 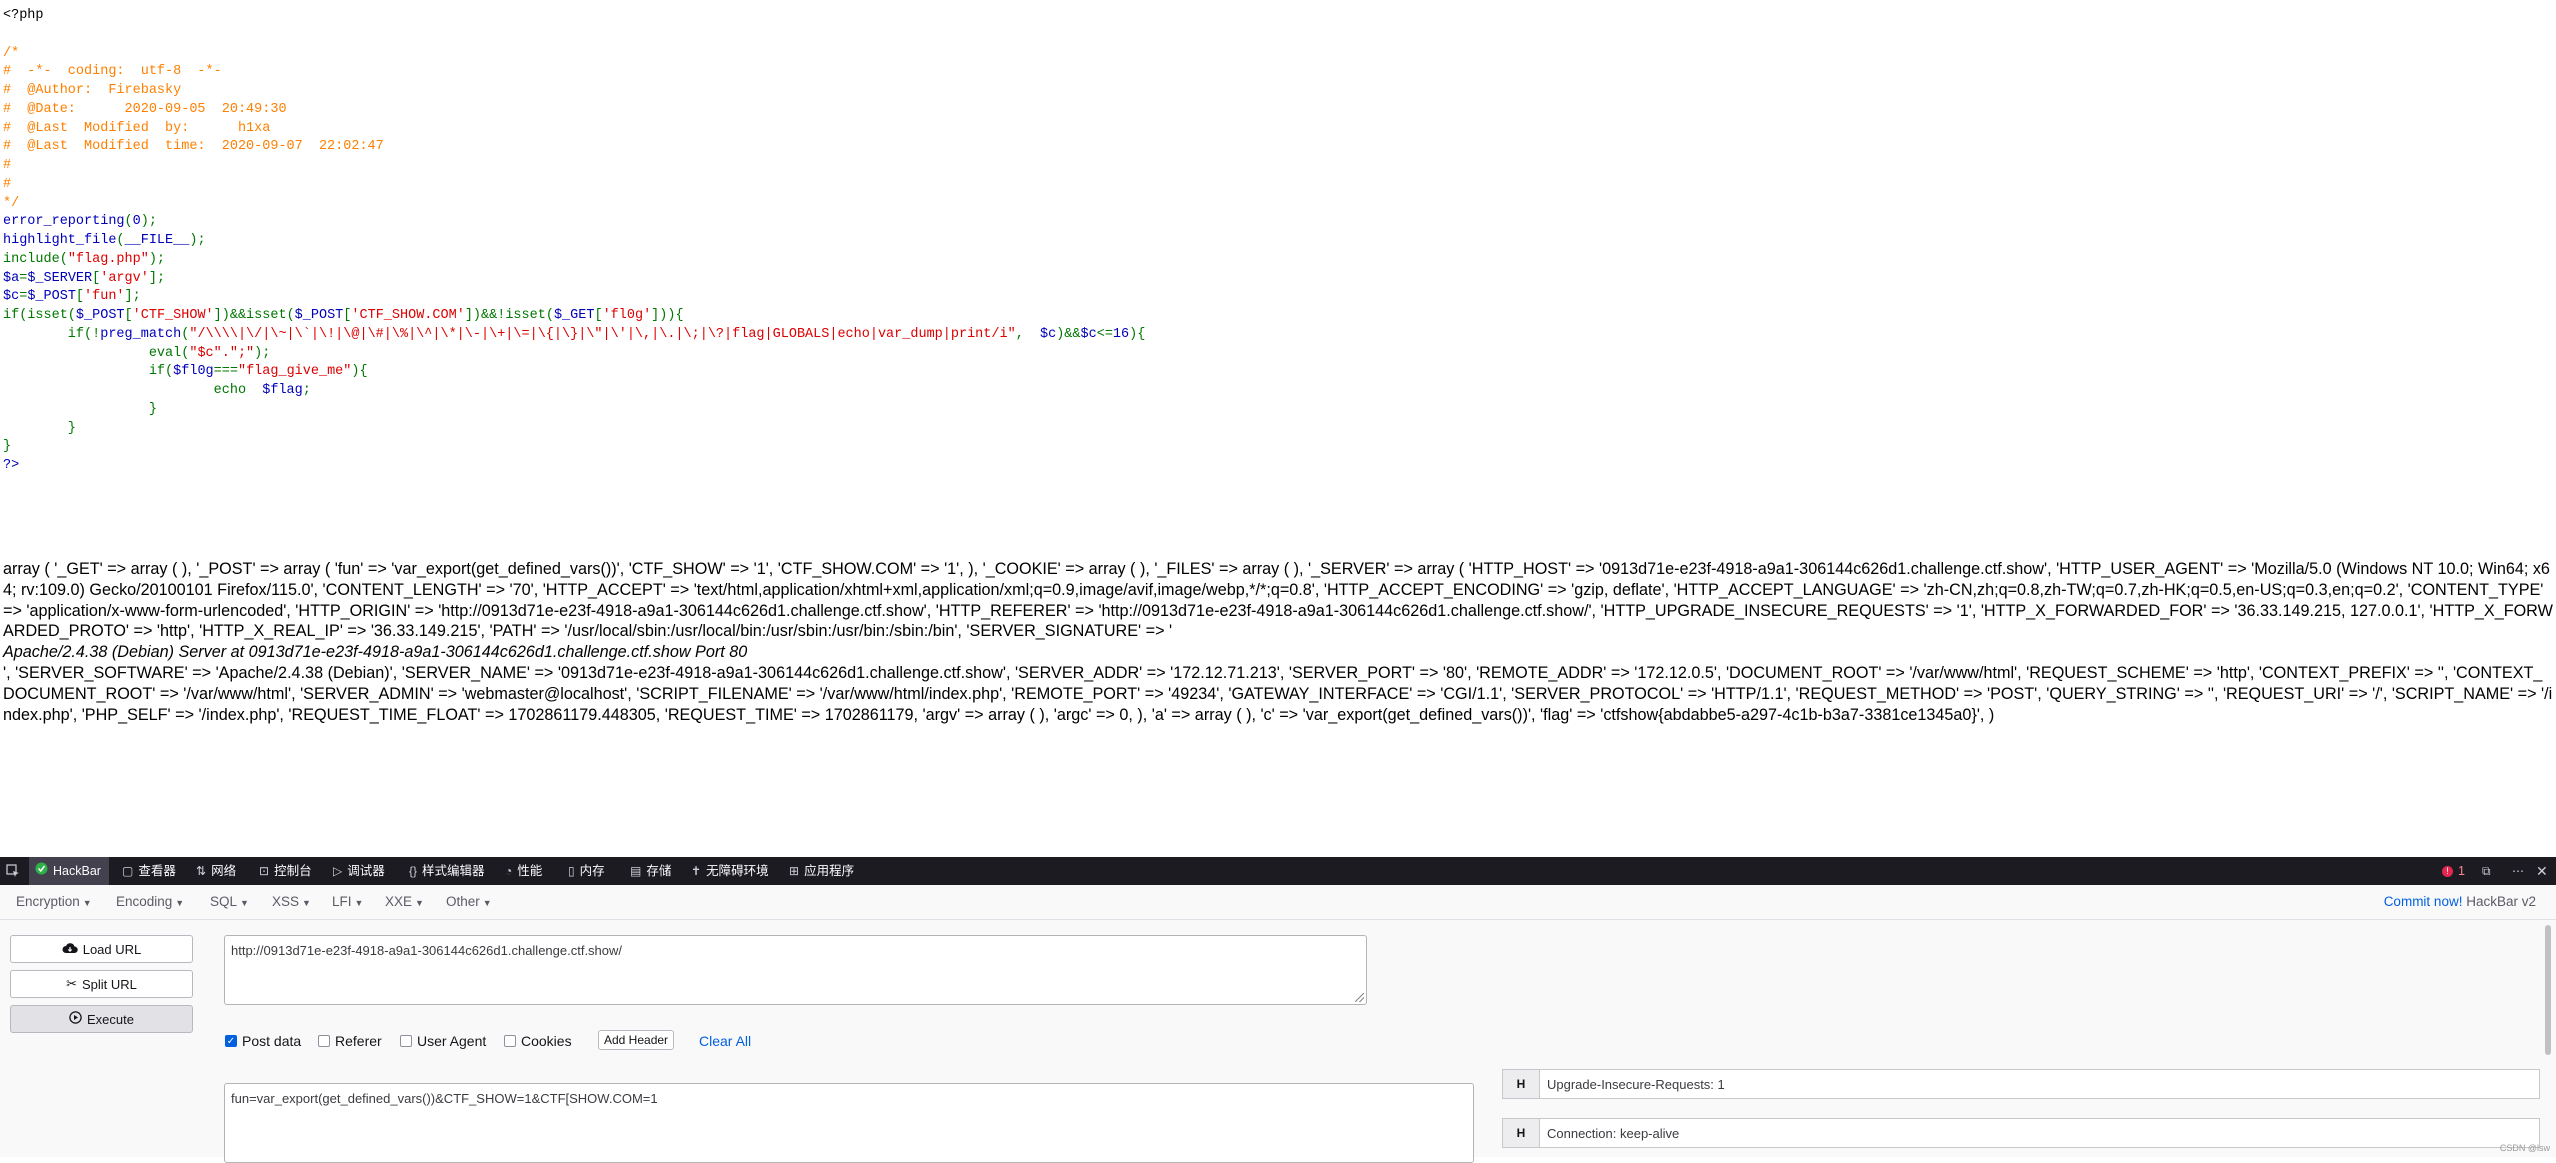 I want to click on code-token: __FILE__, so click(x=157, y=240).